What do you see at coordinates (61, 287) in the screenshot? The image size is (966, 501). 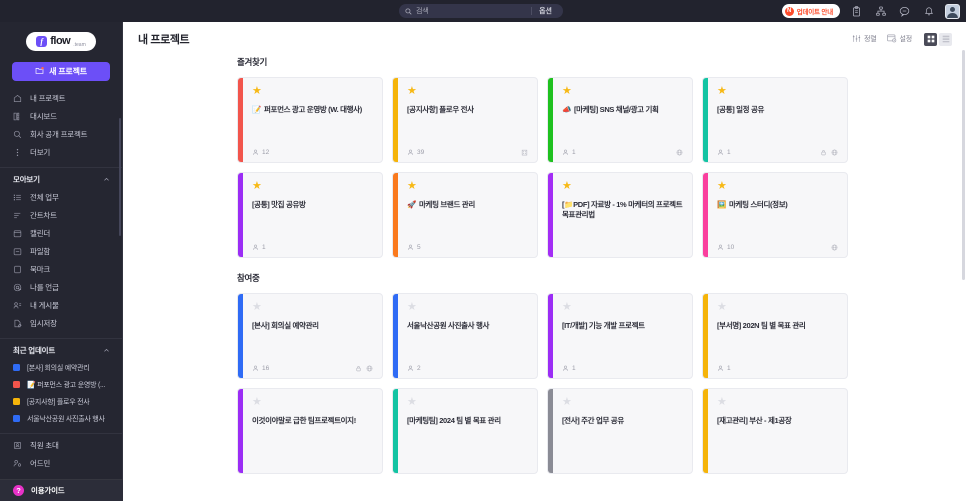 I see `sidebar-item-mentions: 나를 언급` at bounding box center [61, 287].